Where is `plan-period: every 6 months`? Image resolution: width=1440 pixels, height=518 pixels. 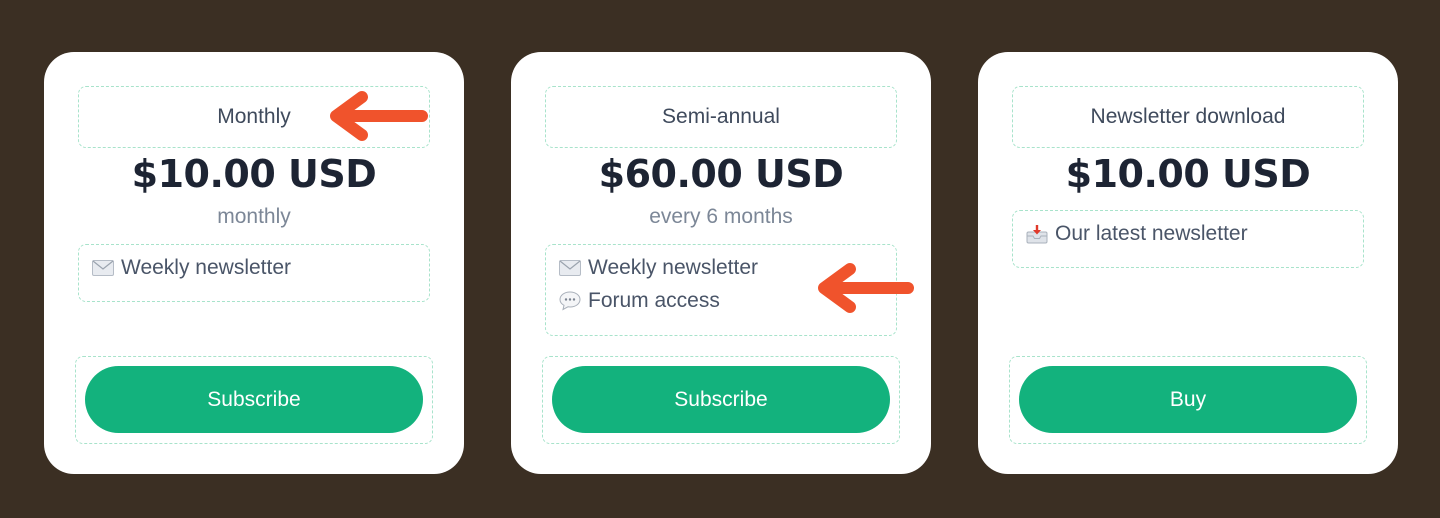 plan-period: every 6 months is located at coordinates (721, 216).